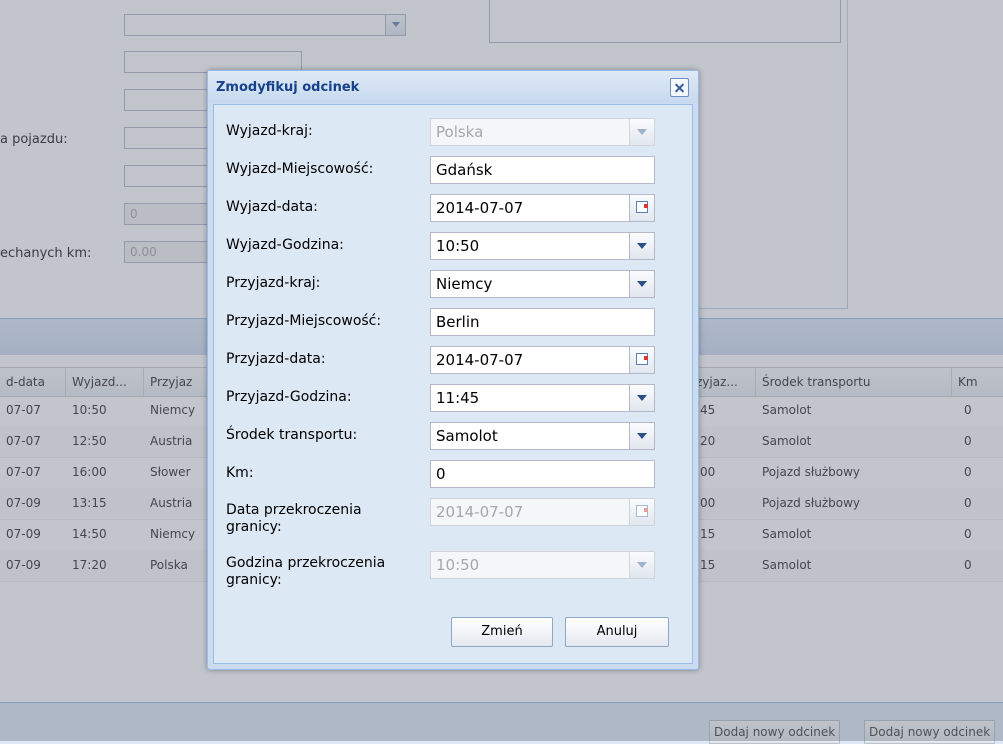  What do you see at coordinates (460, 132) in the screenshot?
I see `departure-country-value: Polska` at bounding box center [460, 132].